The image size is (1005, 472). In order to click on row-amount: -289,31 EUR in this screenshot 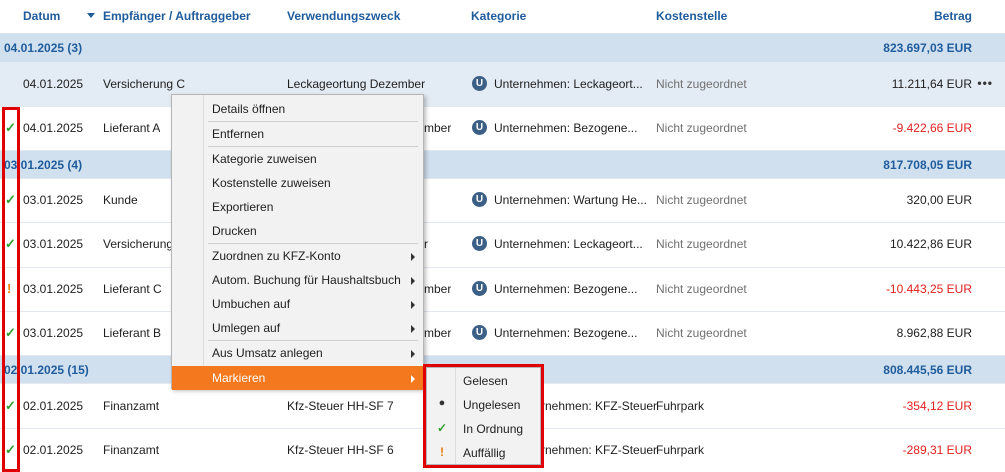, I will do `click(937, 450)`.